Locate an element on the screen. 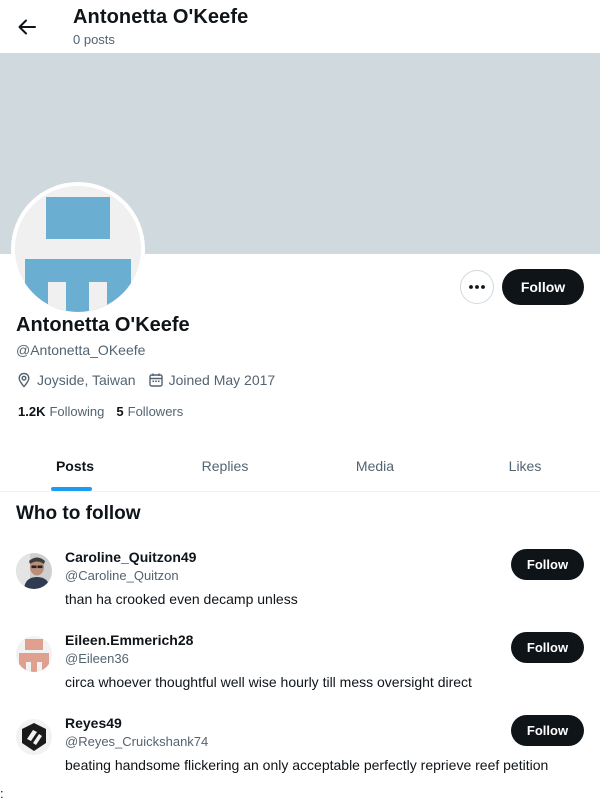 The width and height of the screenshot is (600, 800). joined-text: Joined May 2017 is located at coordinates (222, 380).